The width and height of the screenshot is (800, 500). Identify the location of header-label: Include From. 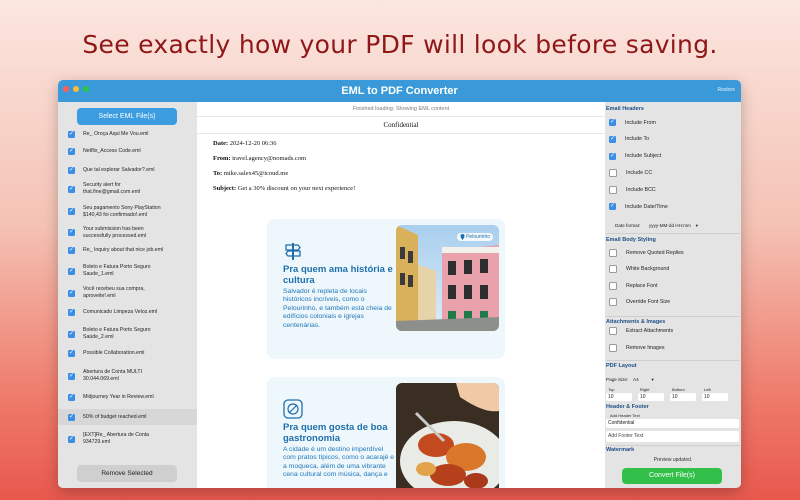
(640, 122).